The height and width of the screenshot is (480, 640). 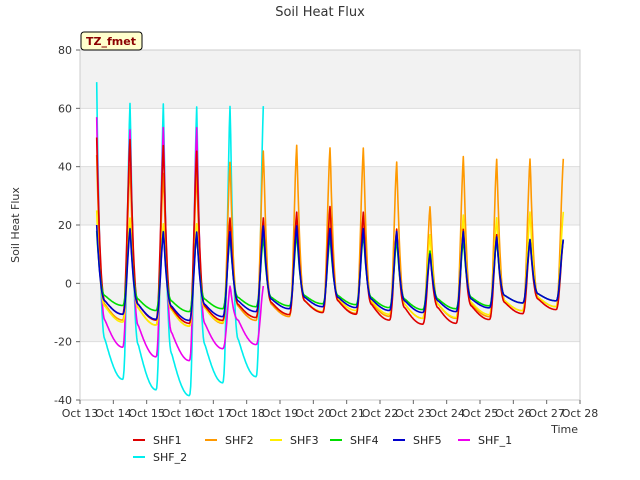 I want to click on legend-label: SHF5, so click(x=427, y=440).